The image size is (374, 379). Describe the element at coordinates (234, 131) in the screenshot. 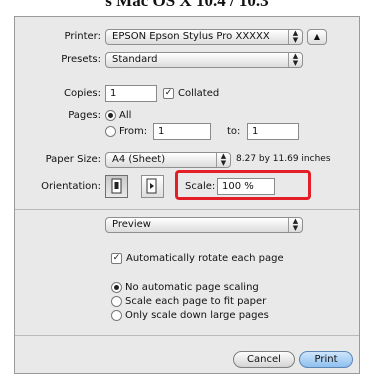

I see `pages-to-label: to:` at that location.